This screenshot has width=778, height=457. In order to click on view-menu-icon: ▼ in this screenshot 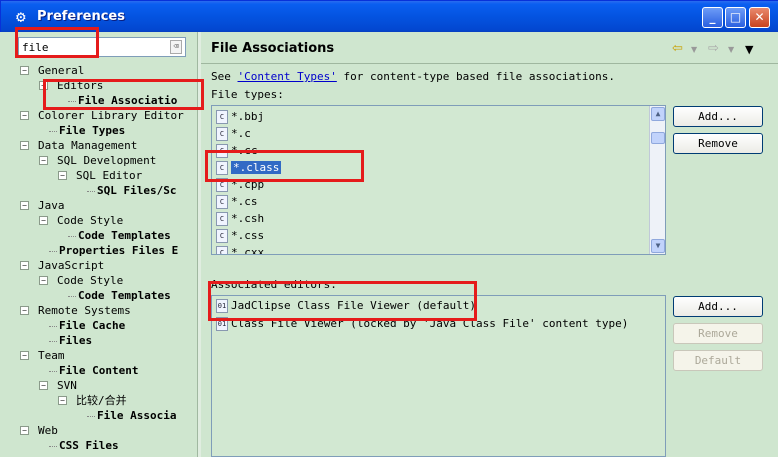, I will do `click(749, 50)`.